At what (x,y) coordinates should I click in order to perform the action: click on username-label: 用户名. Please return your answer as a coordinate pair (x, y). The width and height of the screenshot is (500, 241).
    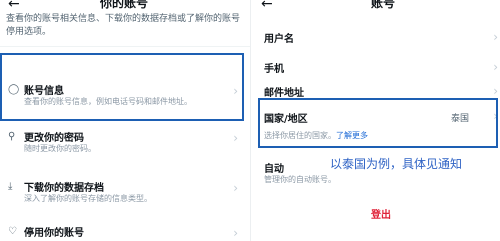
    Looking at the image, I should click on (279, 39).